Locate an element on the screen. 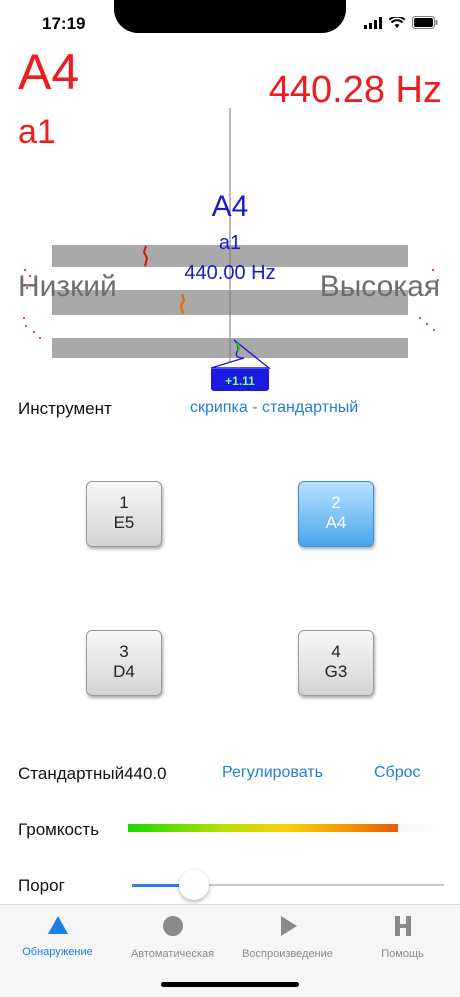 Image resolution: width=460 pixels, height=997 pixels. volume-meter is located at coordinates (263, 828).